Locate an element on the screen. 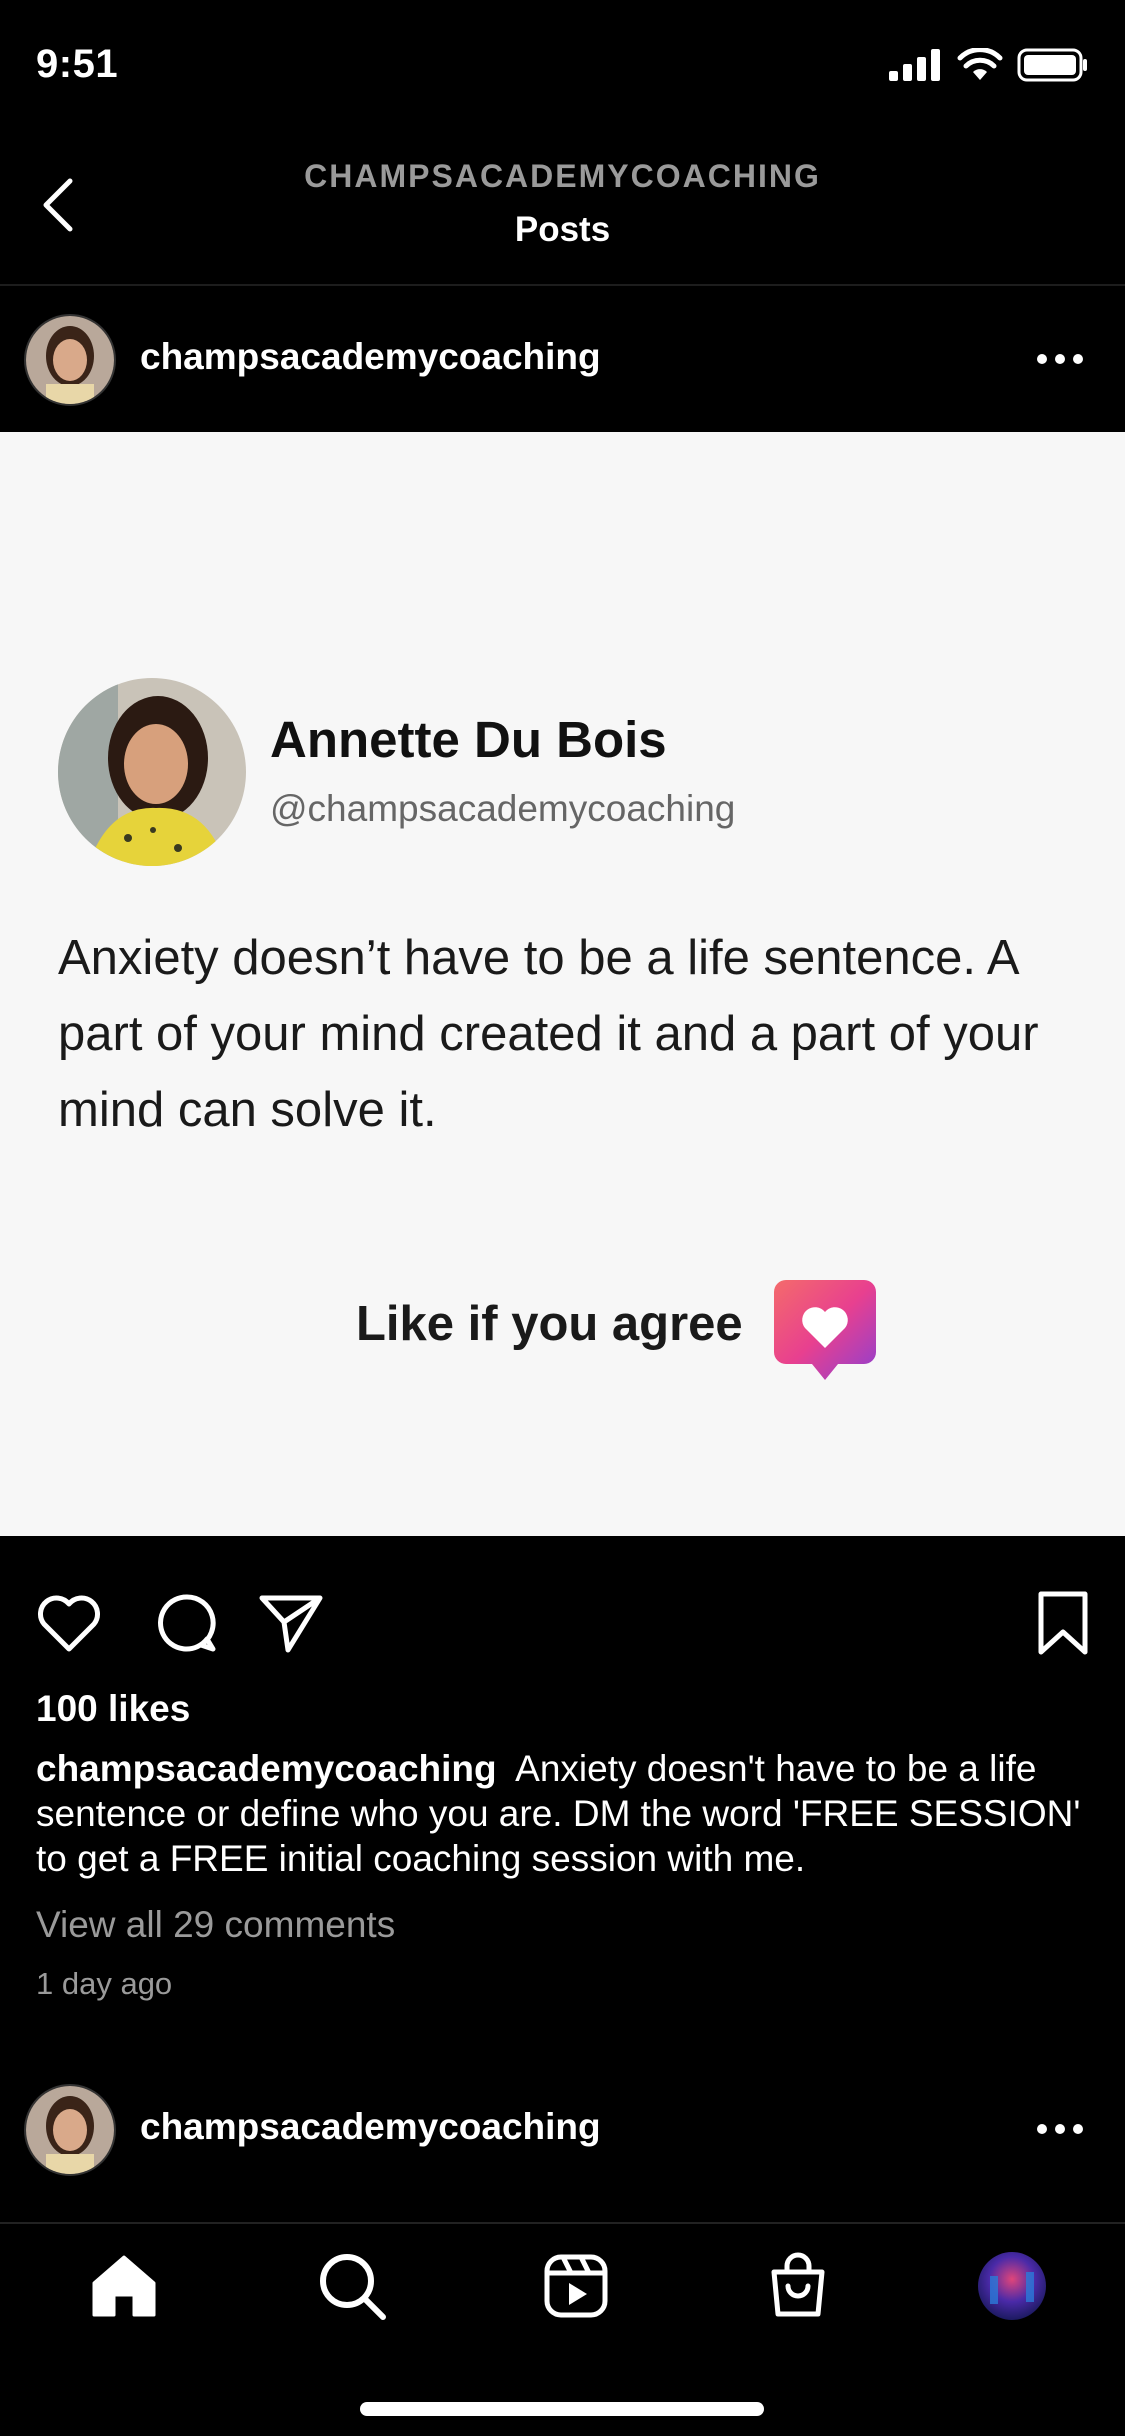  reels-icon is located at coordinates (576, 2286).